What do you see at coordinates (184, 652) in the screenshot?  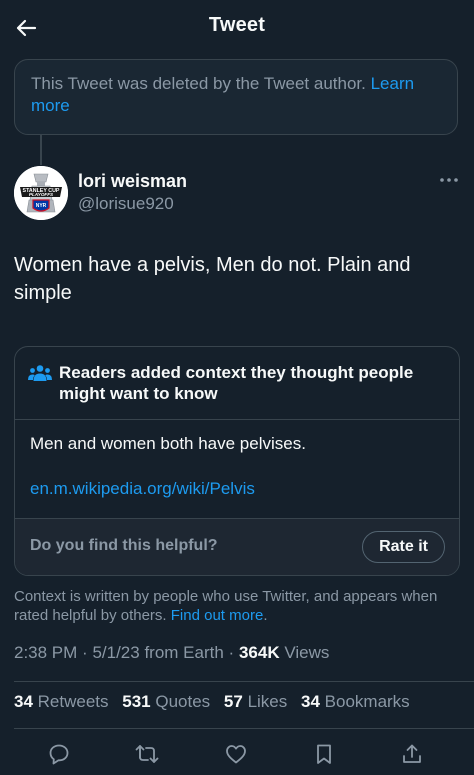 I see `tweet-source: from Earth` at bounding box center [184, 652].